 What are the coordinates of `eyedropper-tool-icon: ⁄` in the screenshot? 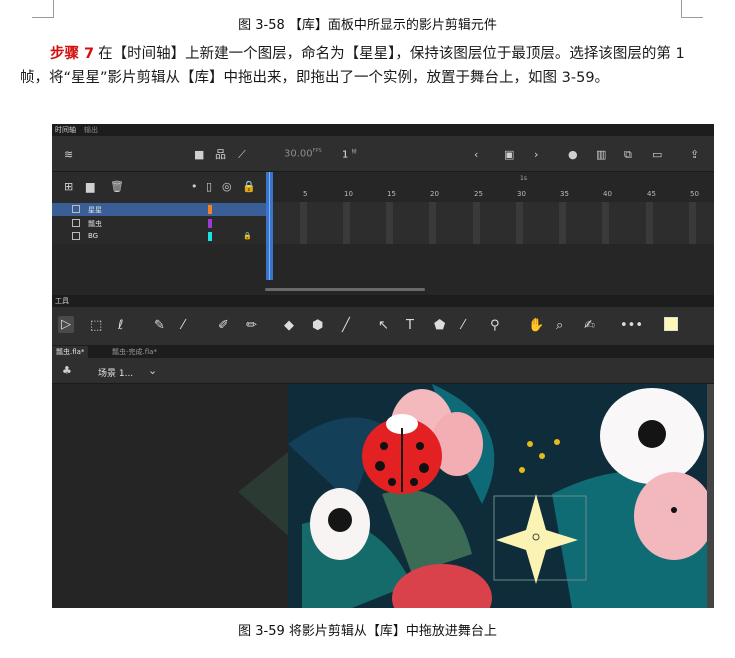 It's located at (463, 325).